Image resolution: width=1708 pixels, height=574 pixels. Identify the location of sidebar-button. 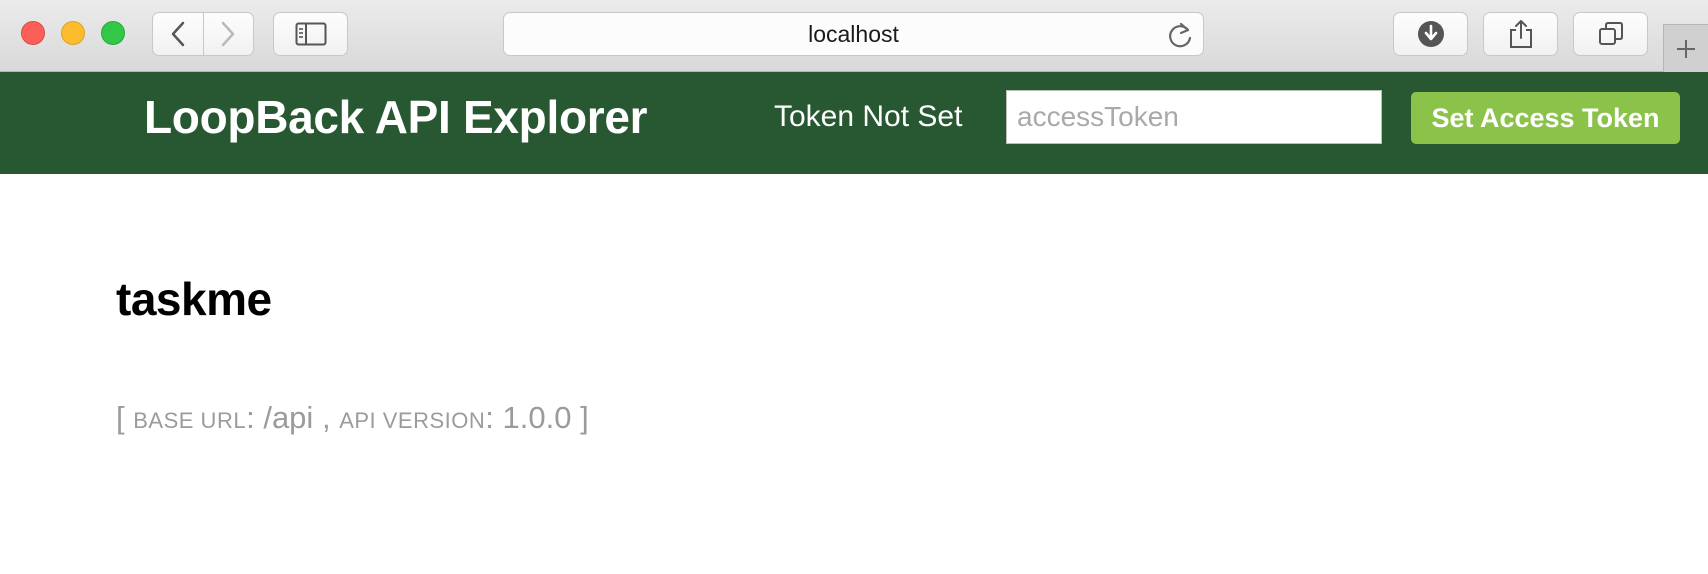
(310, 34).